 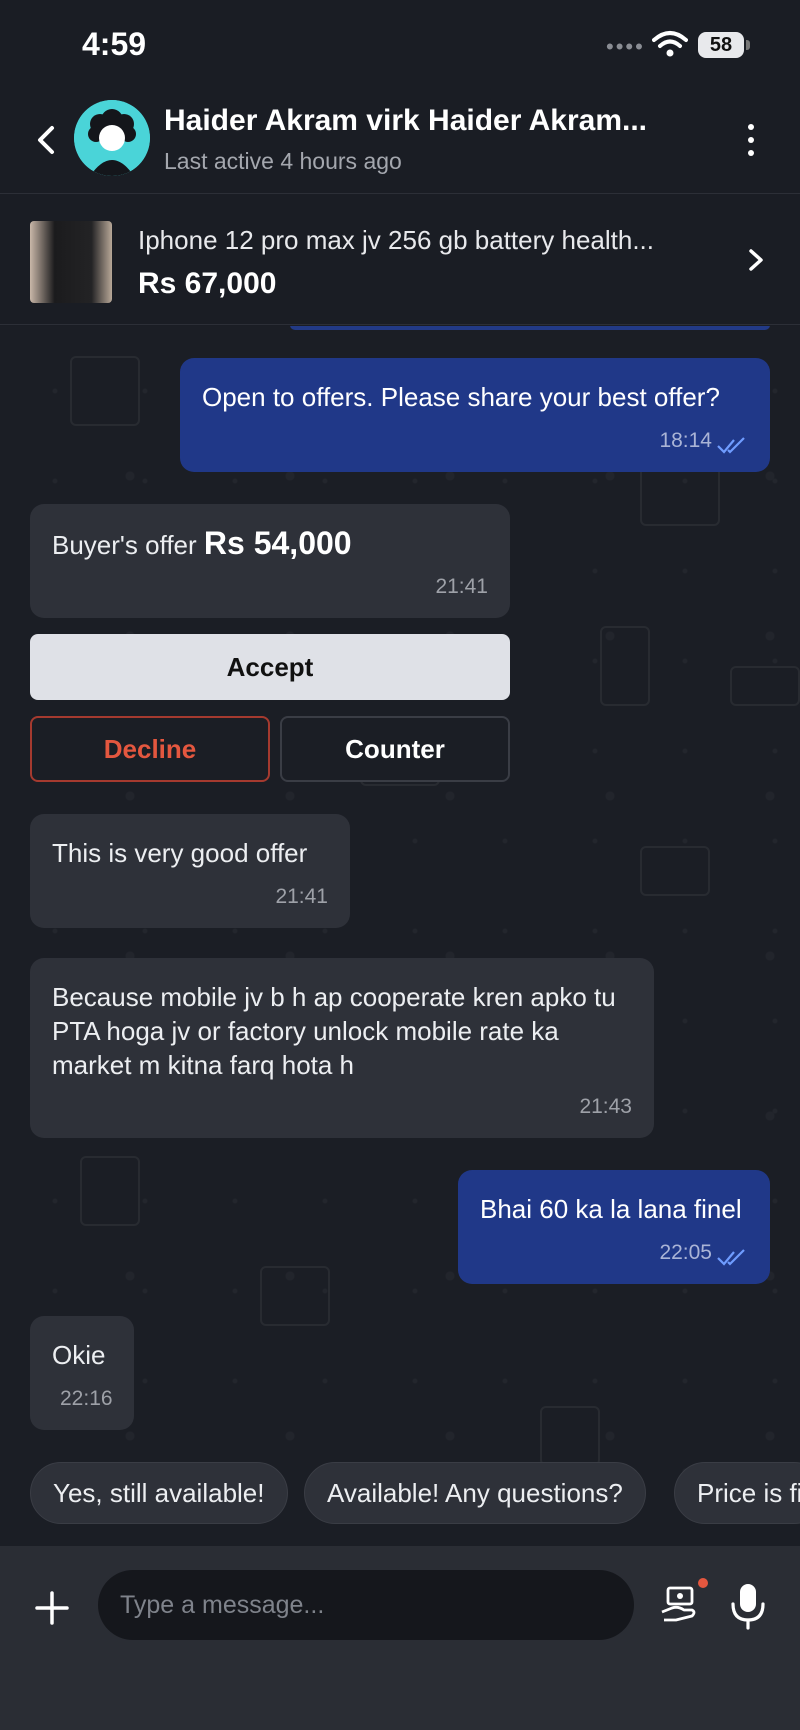 What do you see at coordinates (150, 749) in the screenshot?
I see `decline-offer-button: Decline` at bounding box center [150, 749].